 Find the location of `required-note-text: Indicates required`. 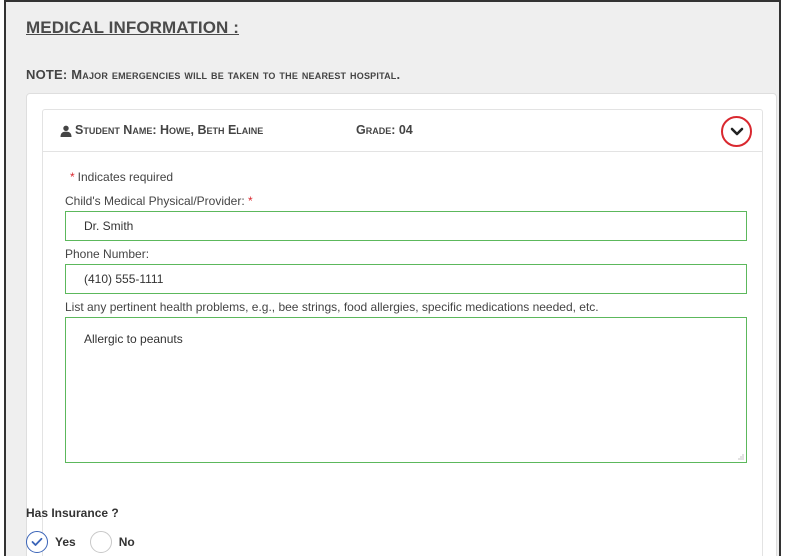

required-note-text: Indicates required is located at coordinates (125, 177).